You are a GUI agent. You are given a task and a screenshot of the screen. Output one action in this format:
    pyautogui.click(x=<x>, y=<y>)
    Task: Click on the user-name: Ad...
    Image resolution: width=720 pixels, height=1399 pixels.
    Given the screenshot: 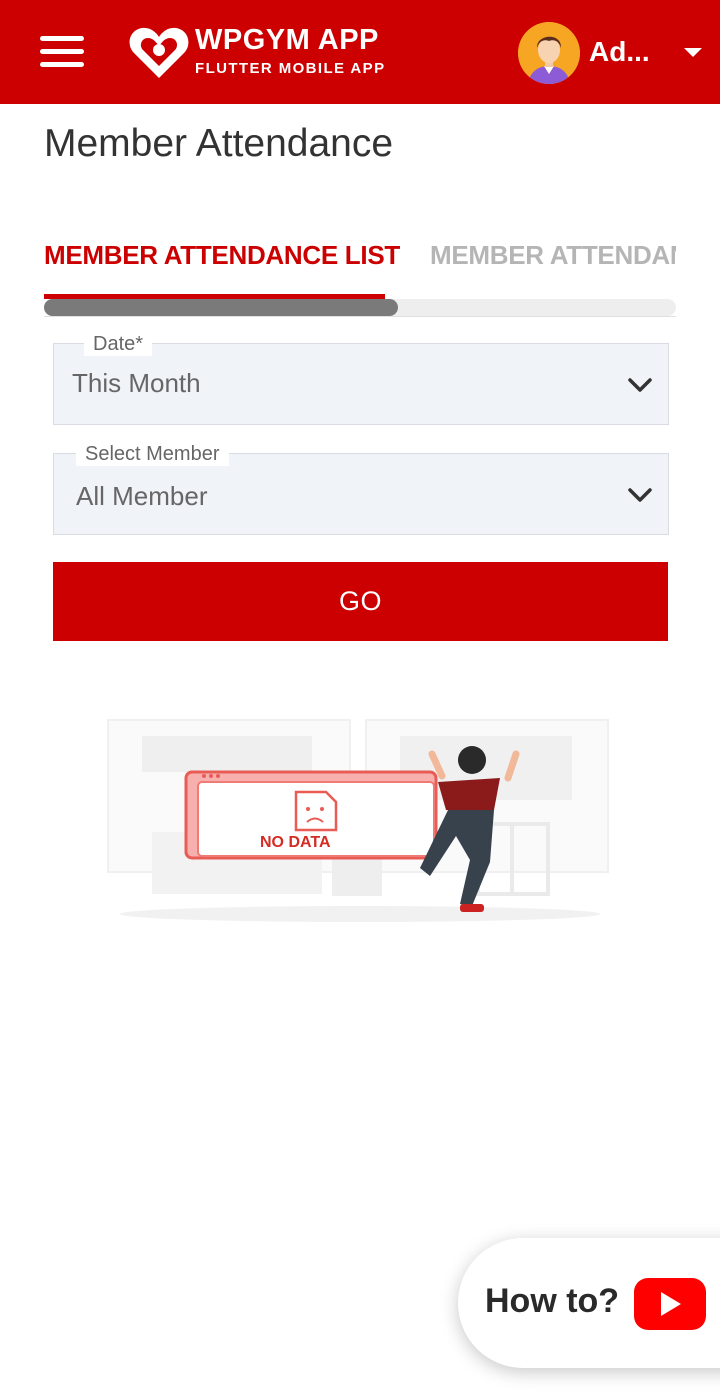 What is the action you would take?
    pyautogui.click(x=619, y=52)
    